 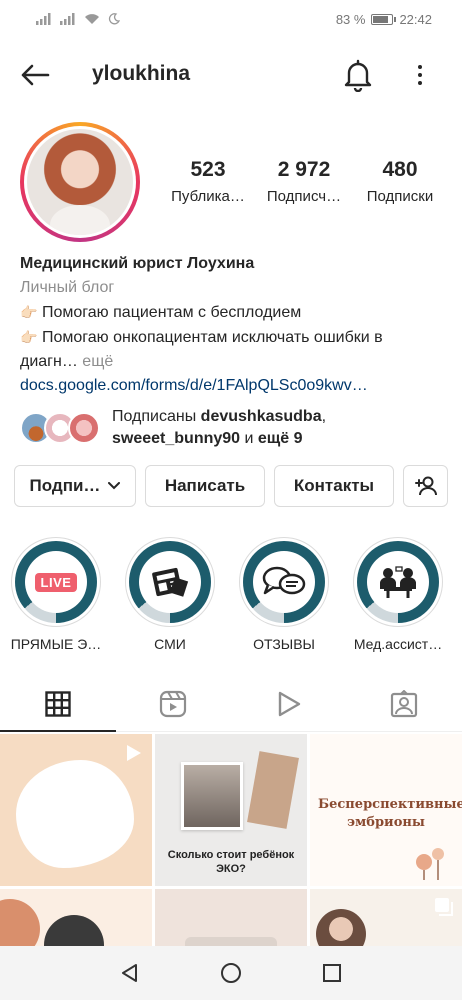 I want to click on chevron-down-icon, so click(x=114, y=486).